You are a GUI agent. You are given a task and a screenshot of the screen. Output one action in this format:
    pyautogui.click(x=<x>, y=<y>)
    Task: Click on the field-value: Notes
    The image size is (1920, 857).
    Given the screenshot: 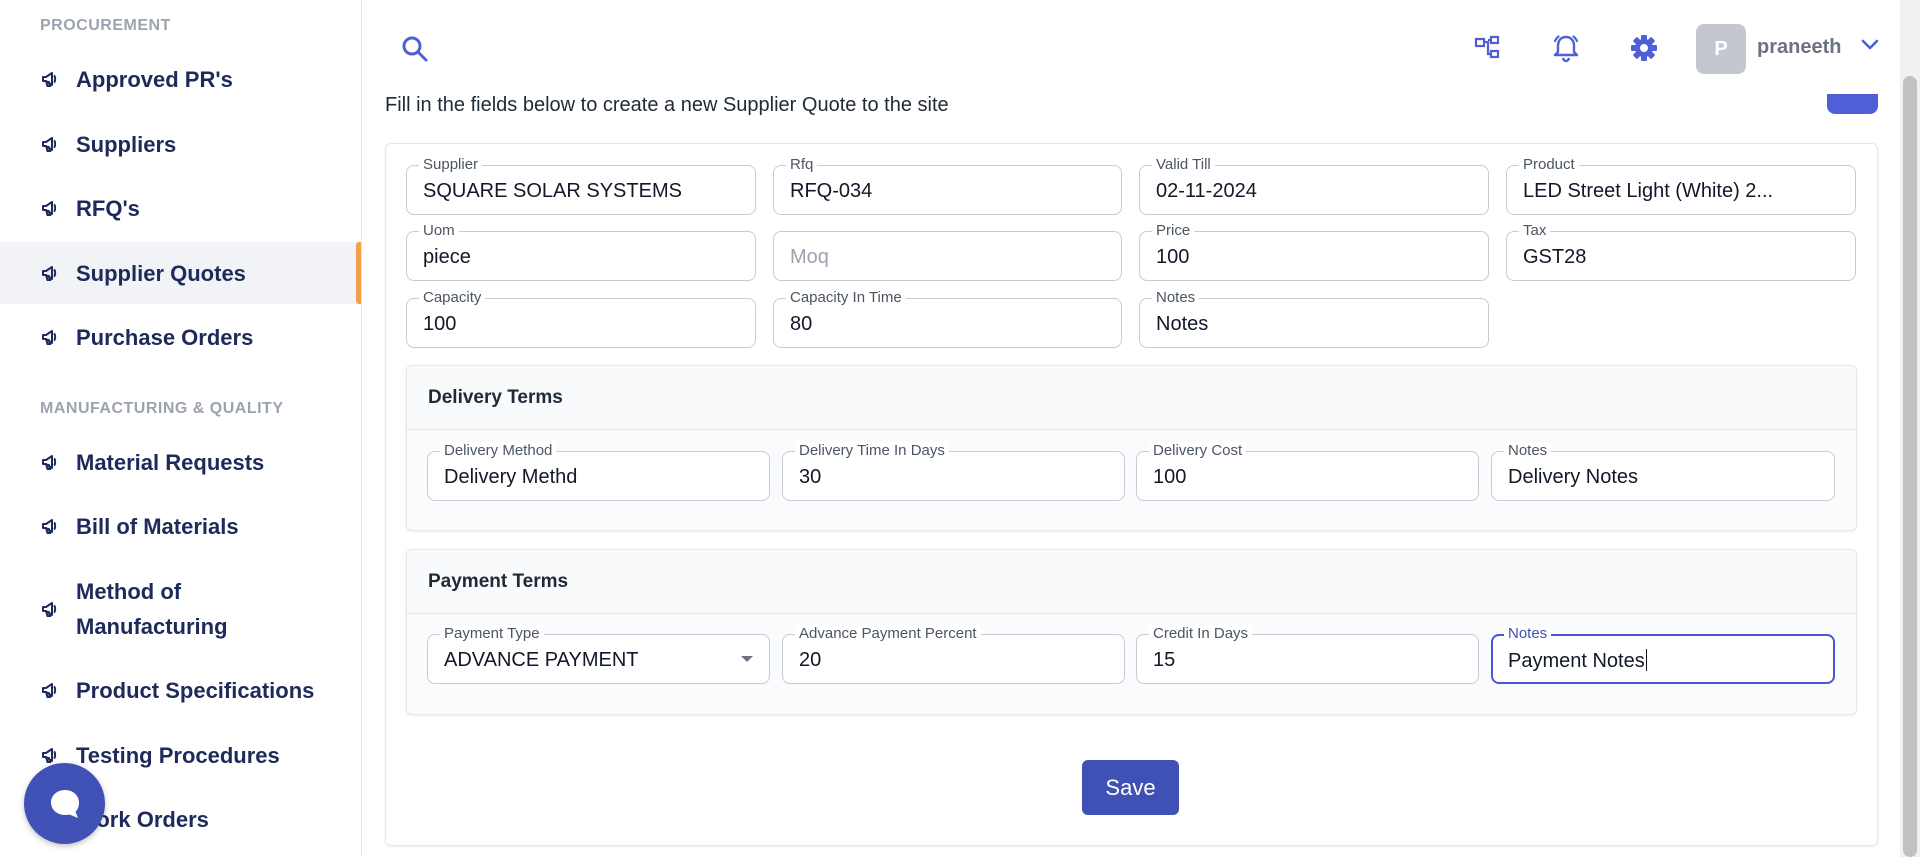 What is the action you would take?
    pyautogui.click(x=1182, y=324)
    